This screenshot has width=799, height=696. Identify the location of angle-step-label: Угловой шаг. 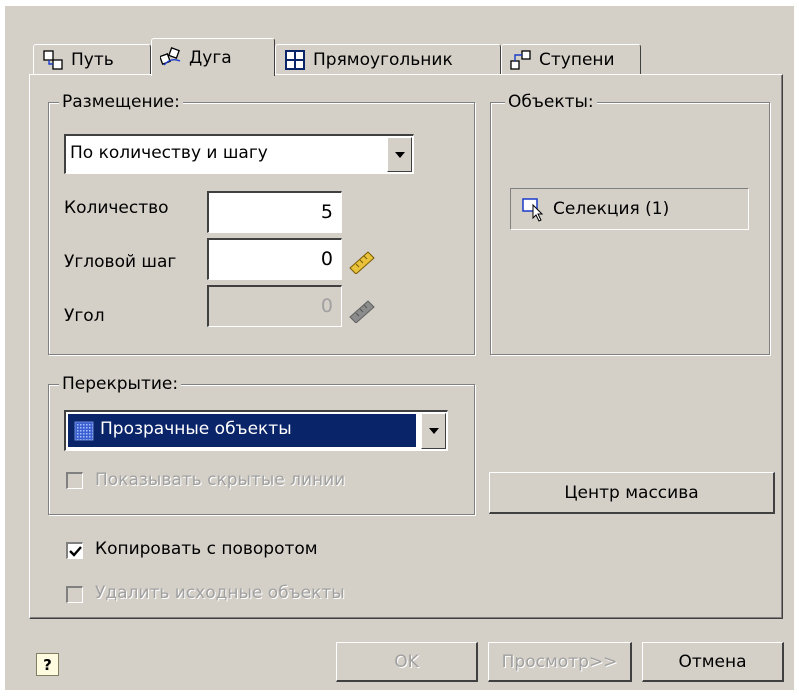
(120, 262).